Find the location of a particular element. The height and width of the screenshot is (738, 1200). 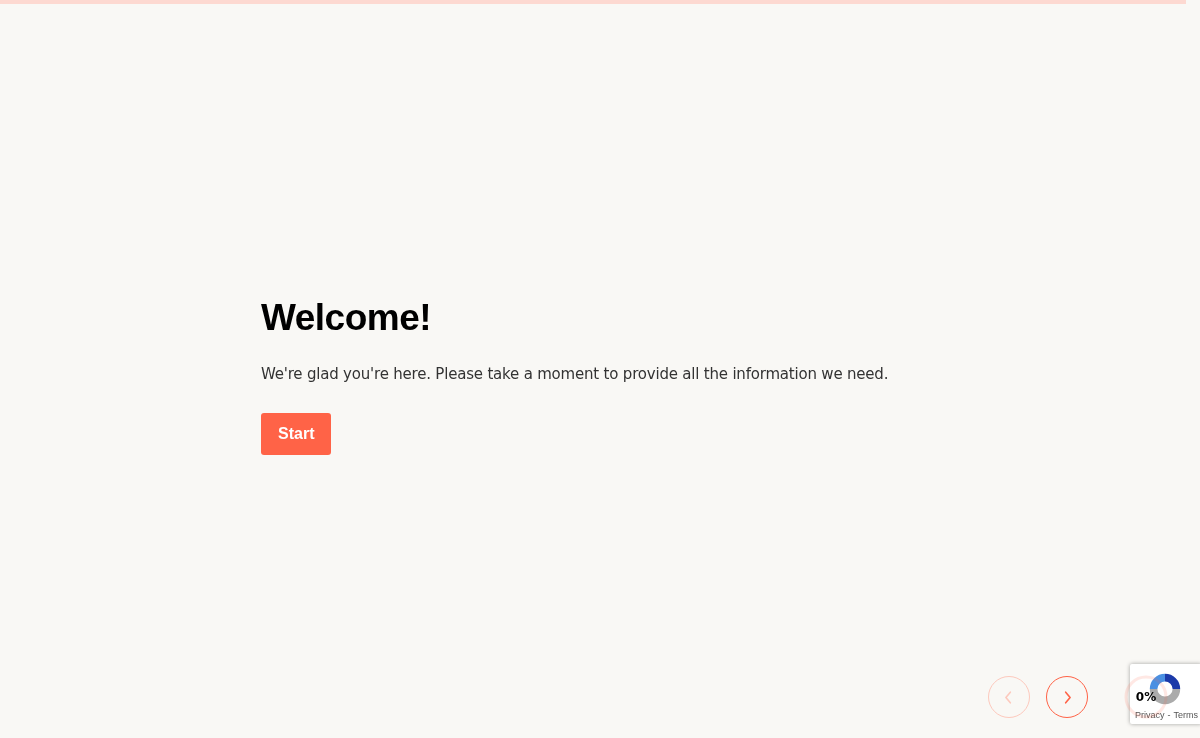

welcome-heading: Welcome! is located at coordinates (347, 318).